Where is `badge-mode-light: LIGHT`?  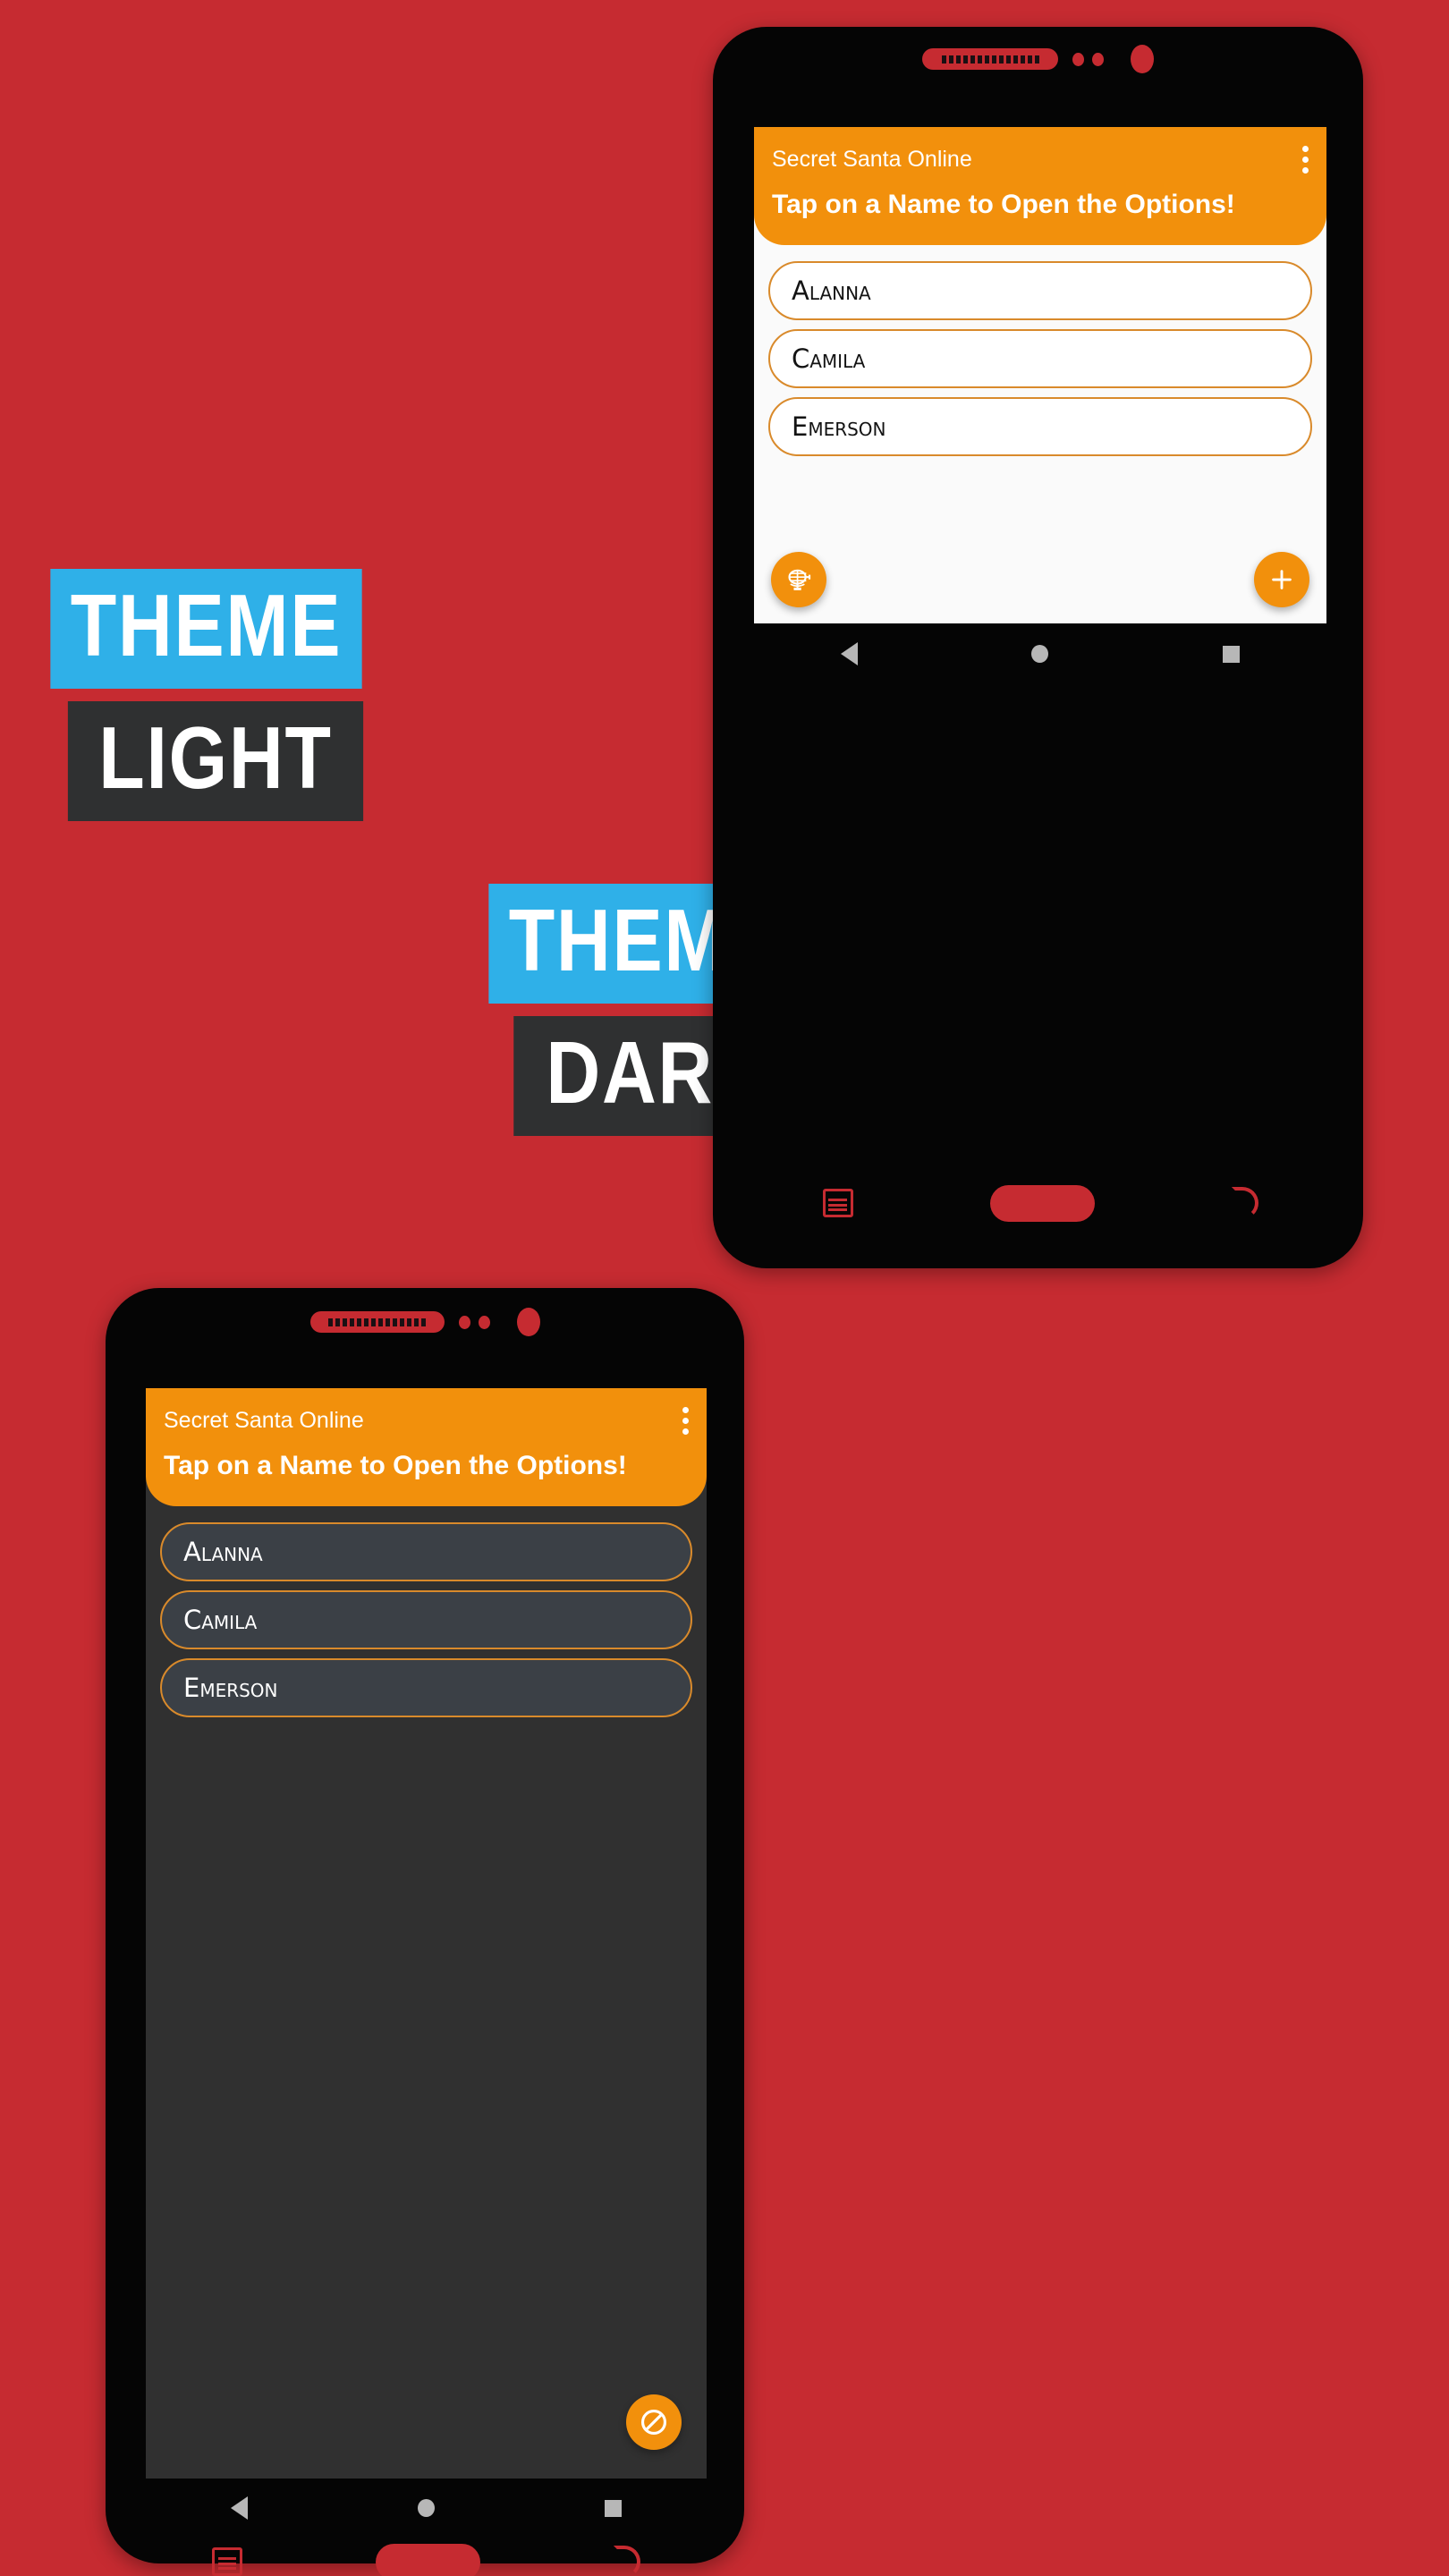
badge-mode-light: LIGHT is located at coordinates (215, 761).